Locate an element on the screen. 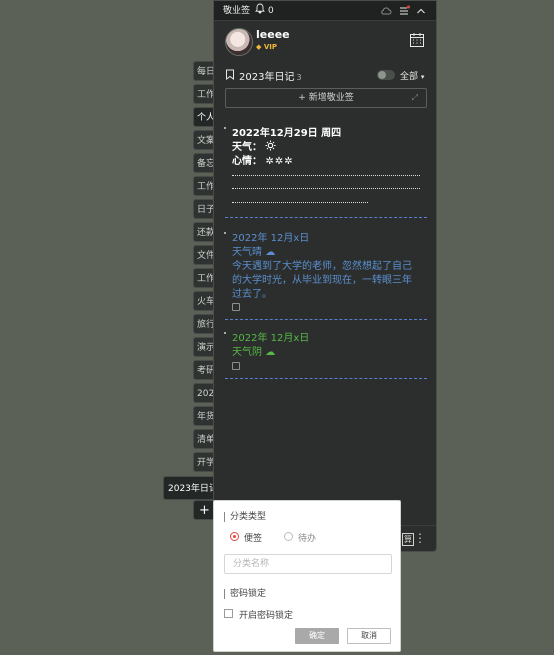  sidebar-tab: 还款 is located at coordinates (204, 232).